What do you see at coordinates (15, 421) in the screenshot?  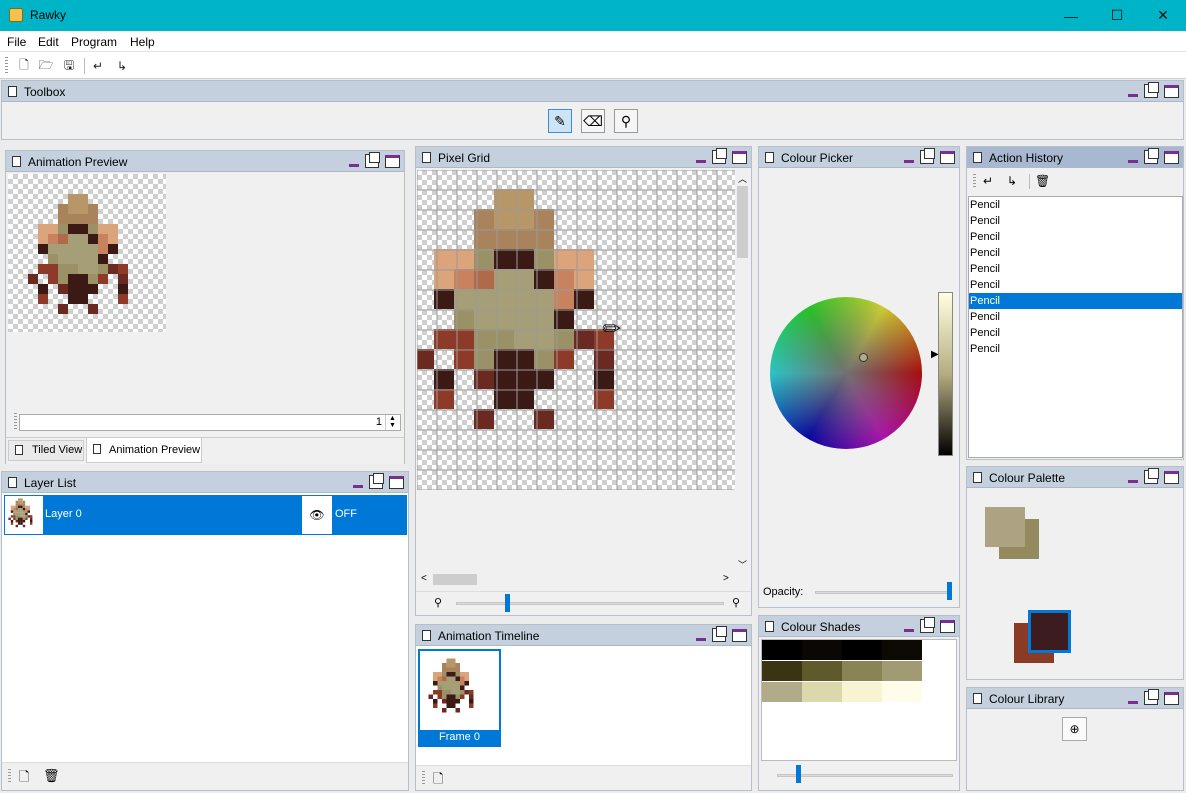 I see `spinner-grip` at bounding box center [15, 421].